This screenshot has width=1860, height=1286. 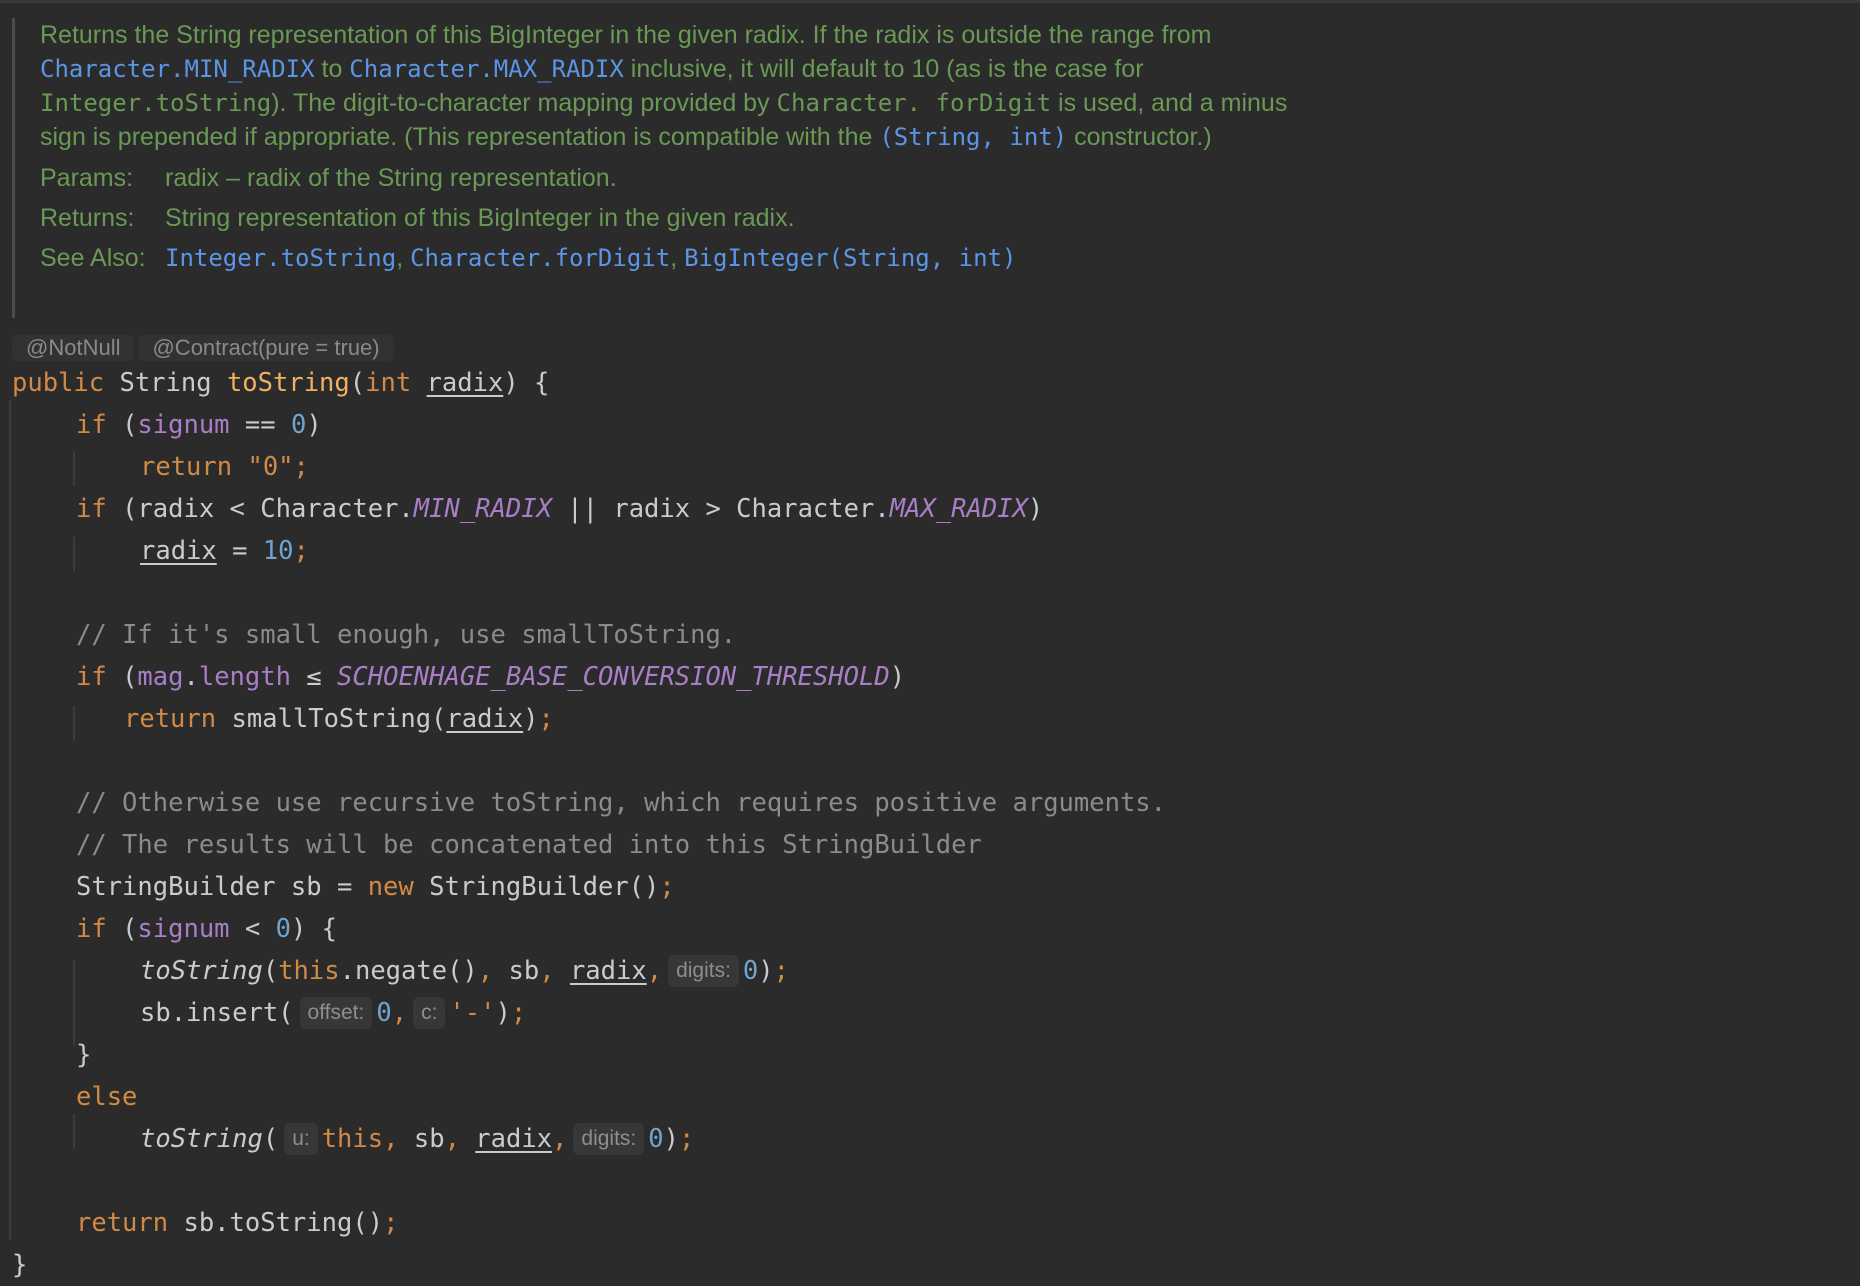 What do you see at coordinates (540, 258) in the screenshot?
I see `see-also-link-character-fordigit: Character.forDigit` at bounding box center [540, 258].